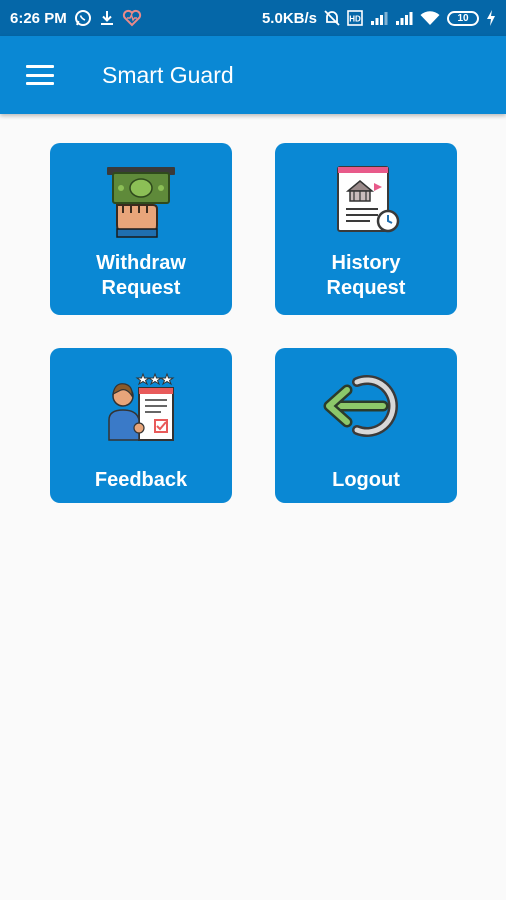 Image resolution: width=506 pixels, height=900 pixels. I want to click on svg-text: HD, so click(355, 19).